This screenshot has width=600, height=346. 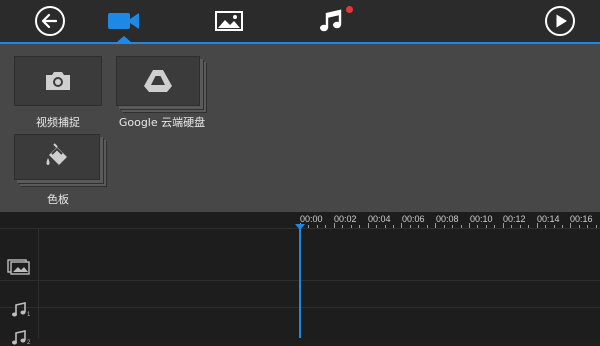 What do you see at coordinates (447, 219) in the screenshot?
I see `time-label: 00:08` at bounding box center [447, 219].